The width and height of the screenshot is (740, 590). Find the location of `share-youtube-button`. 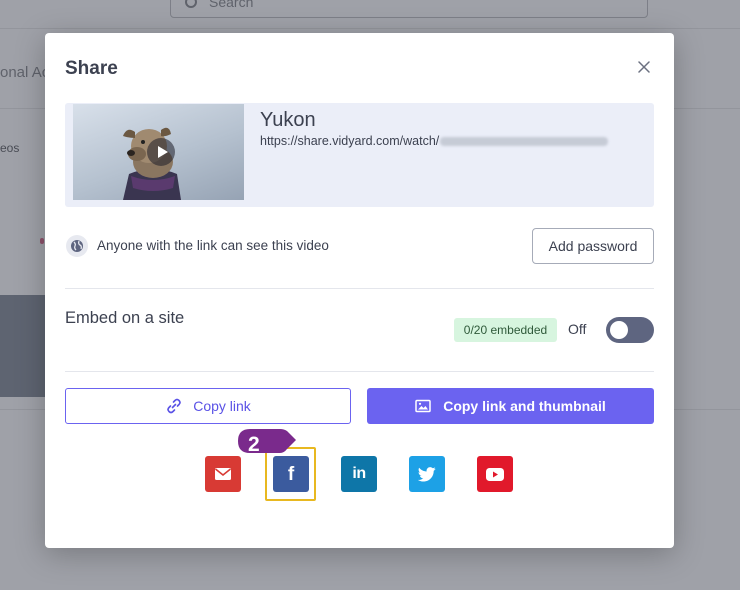

share-youtube-button is located at coordinates (495, 474).